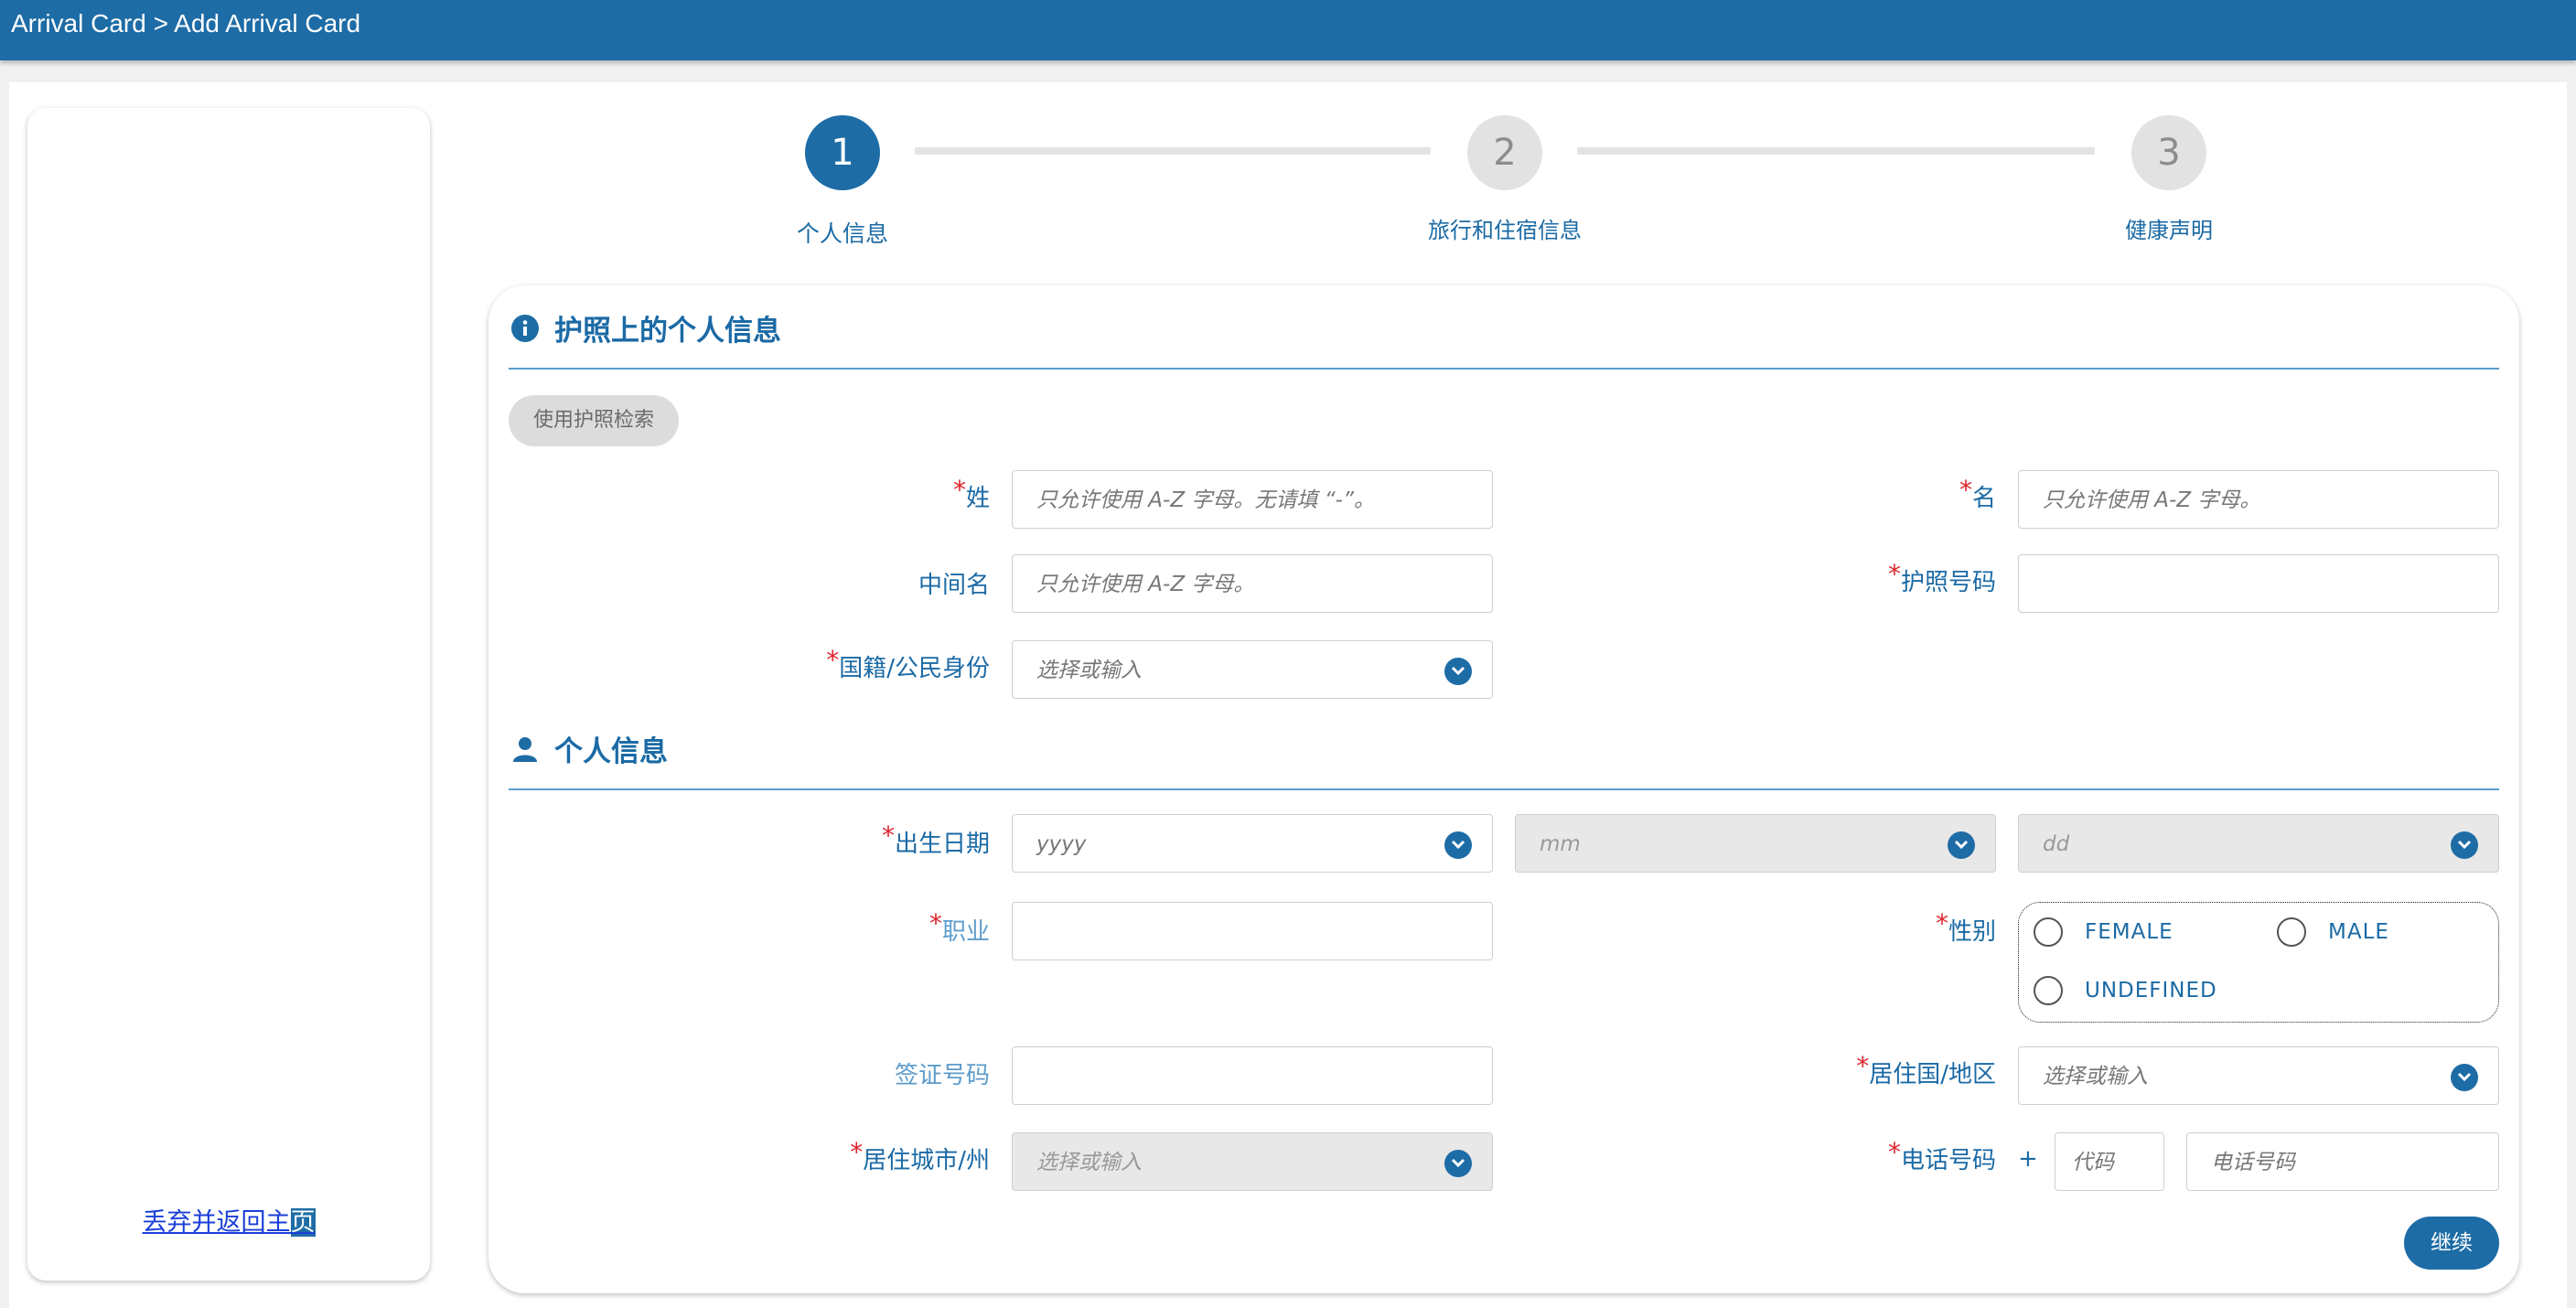 This screenshot has height=1308, width=2576. Describe the element at coordinates (229, 694) in the screenshot. I see `sidebar: 丢弃并返回主页` at that location.